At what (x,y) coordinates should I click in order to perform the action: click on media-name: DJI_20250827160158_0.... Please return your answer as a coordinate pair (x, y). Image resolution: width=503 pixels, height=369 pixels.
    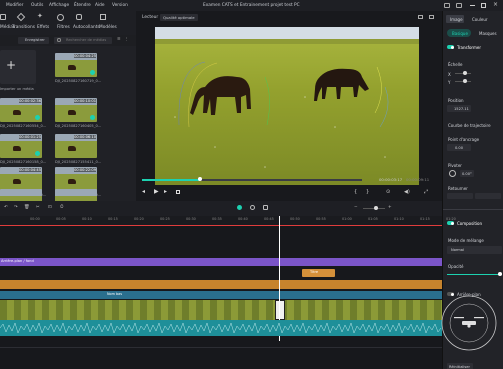
    Looking at the image, I should click on (23, 162).